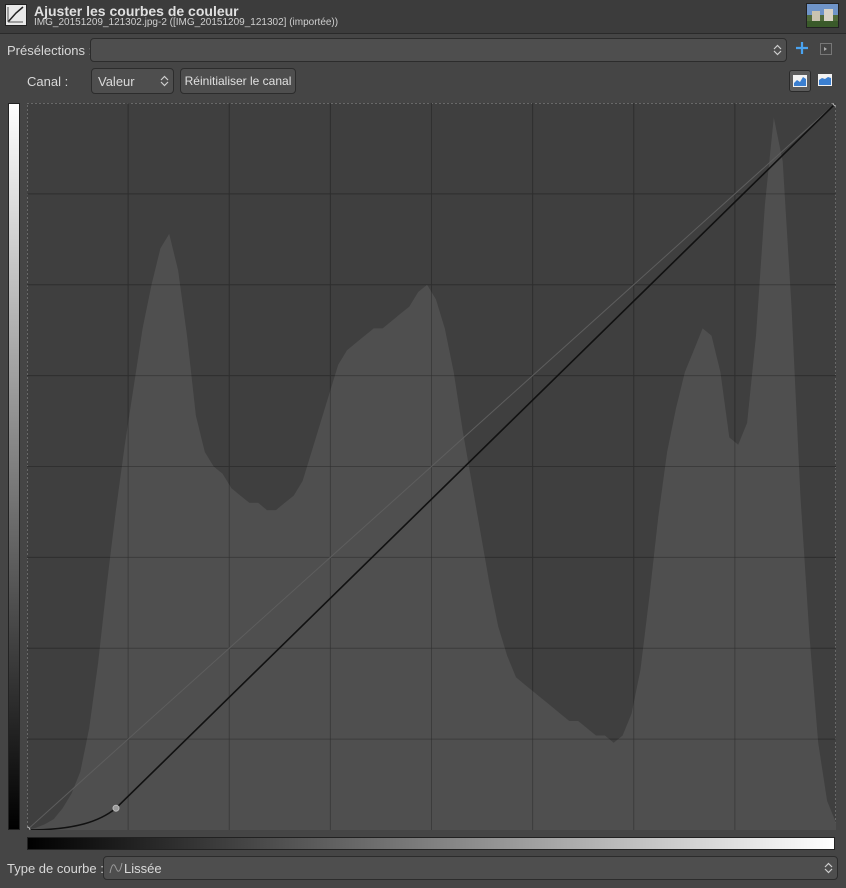 The image size is (846, 888). Describe the element at coordinates (14, 466) in the screenshot. I see `output-gradient-bar` at that location.